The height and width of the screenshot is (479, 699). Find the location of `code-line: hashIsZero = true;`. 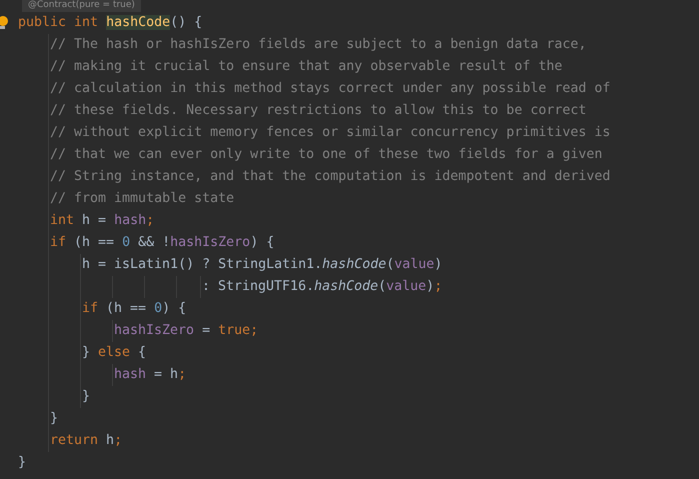

code-line: hashIsZero = true; is located at coordinates (186, 331).